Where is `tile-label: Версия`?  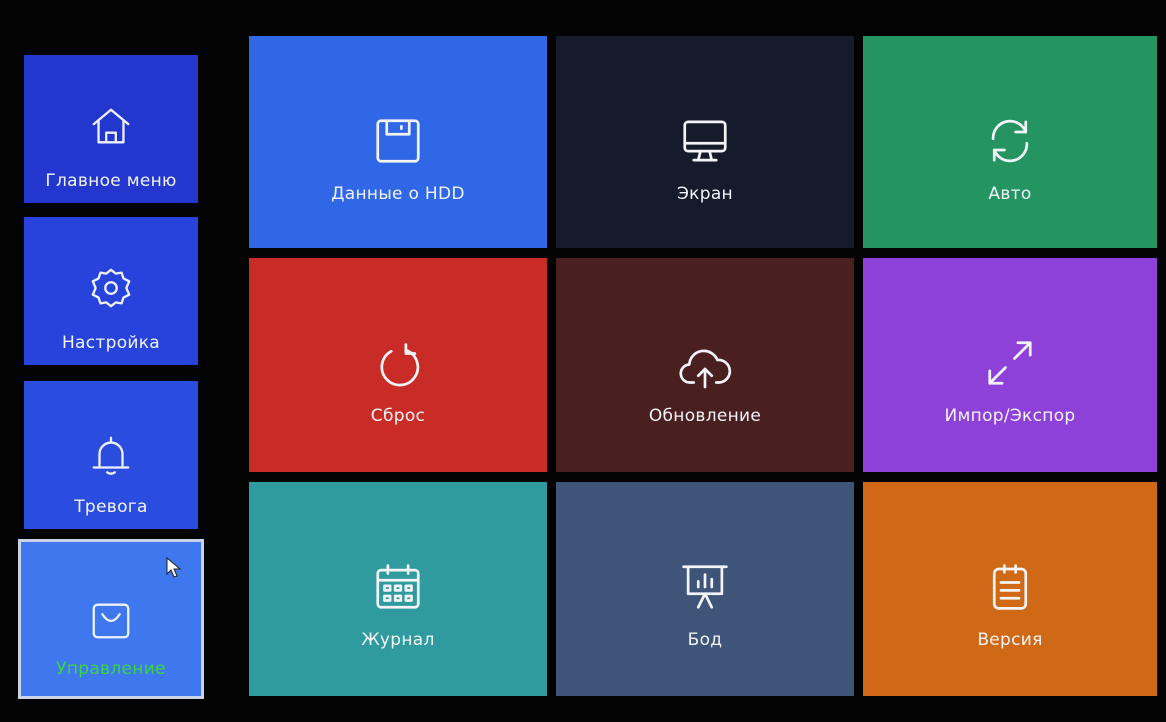
tile-label: Версия is located at coordinates (1010, 640).